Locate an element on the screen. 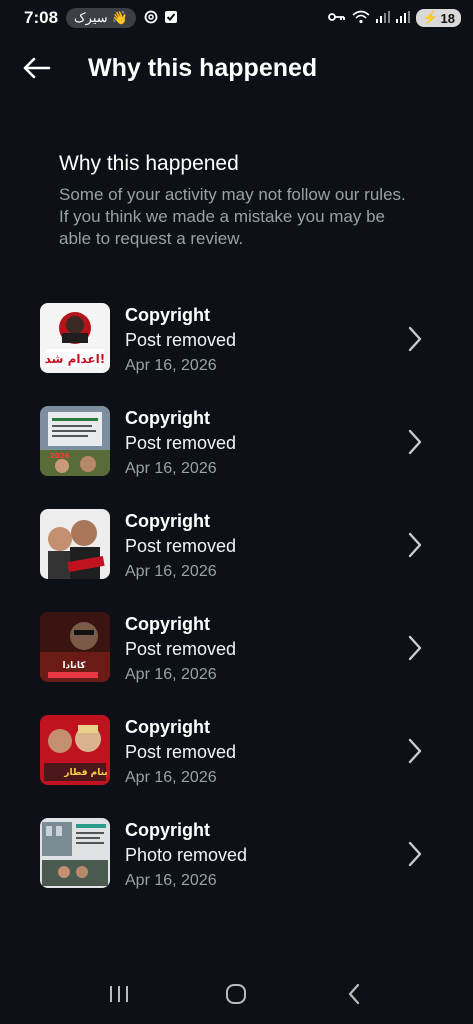 This screenshot has width=473, height=1024. post-thumbnail: بنام قطار is located at coordinates (75, 750).